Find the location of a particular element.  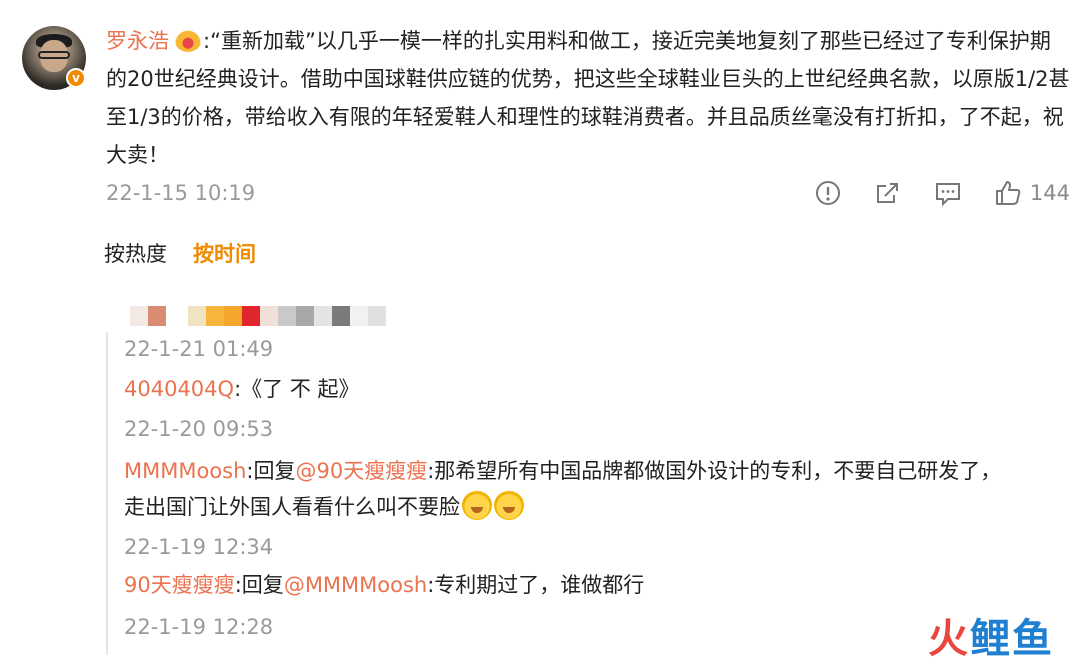

comment-sort-tabs: 按热度 按时间 is located at coordinates (193, 254).